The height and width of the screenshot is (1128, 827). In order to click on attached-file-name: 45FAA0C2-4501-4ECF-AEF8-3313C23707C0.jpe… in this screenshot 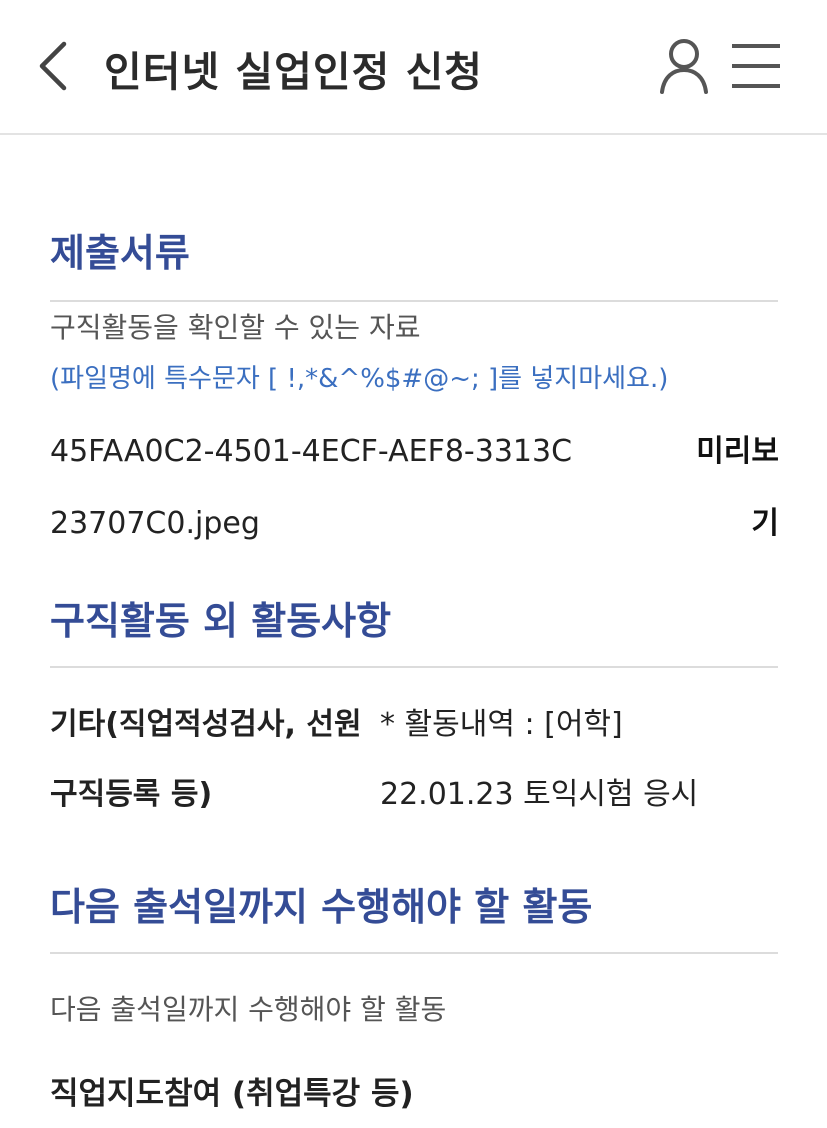, I will do `click(311, 487)`.